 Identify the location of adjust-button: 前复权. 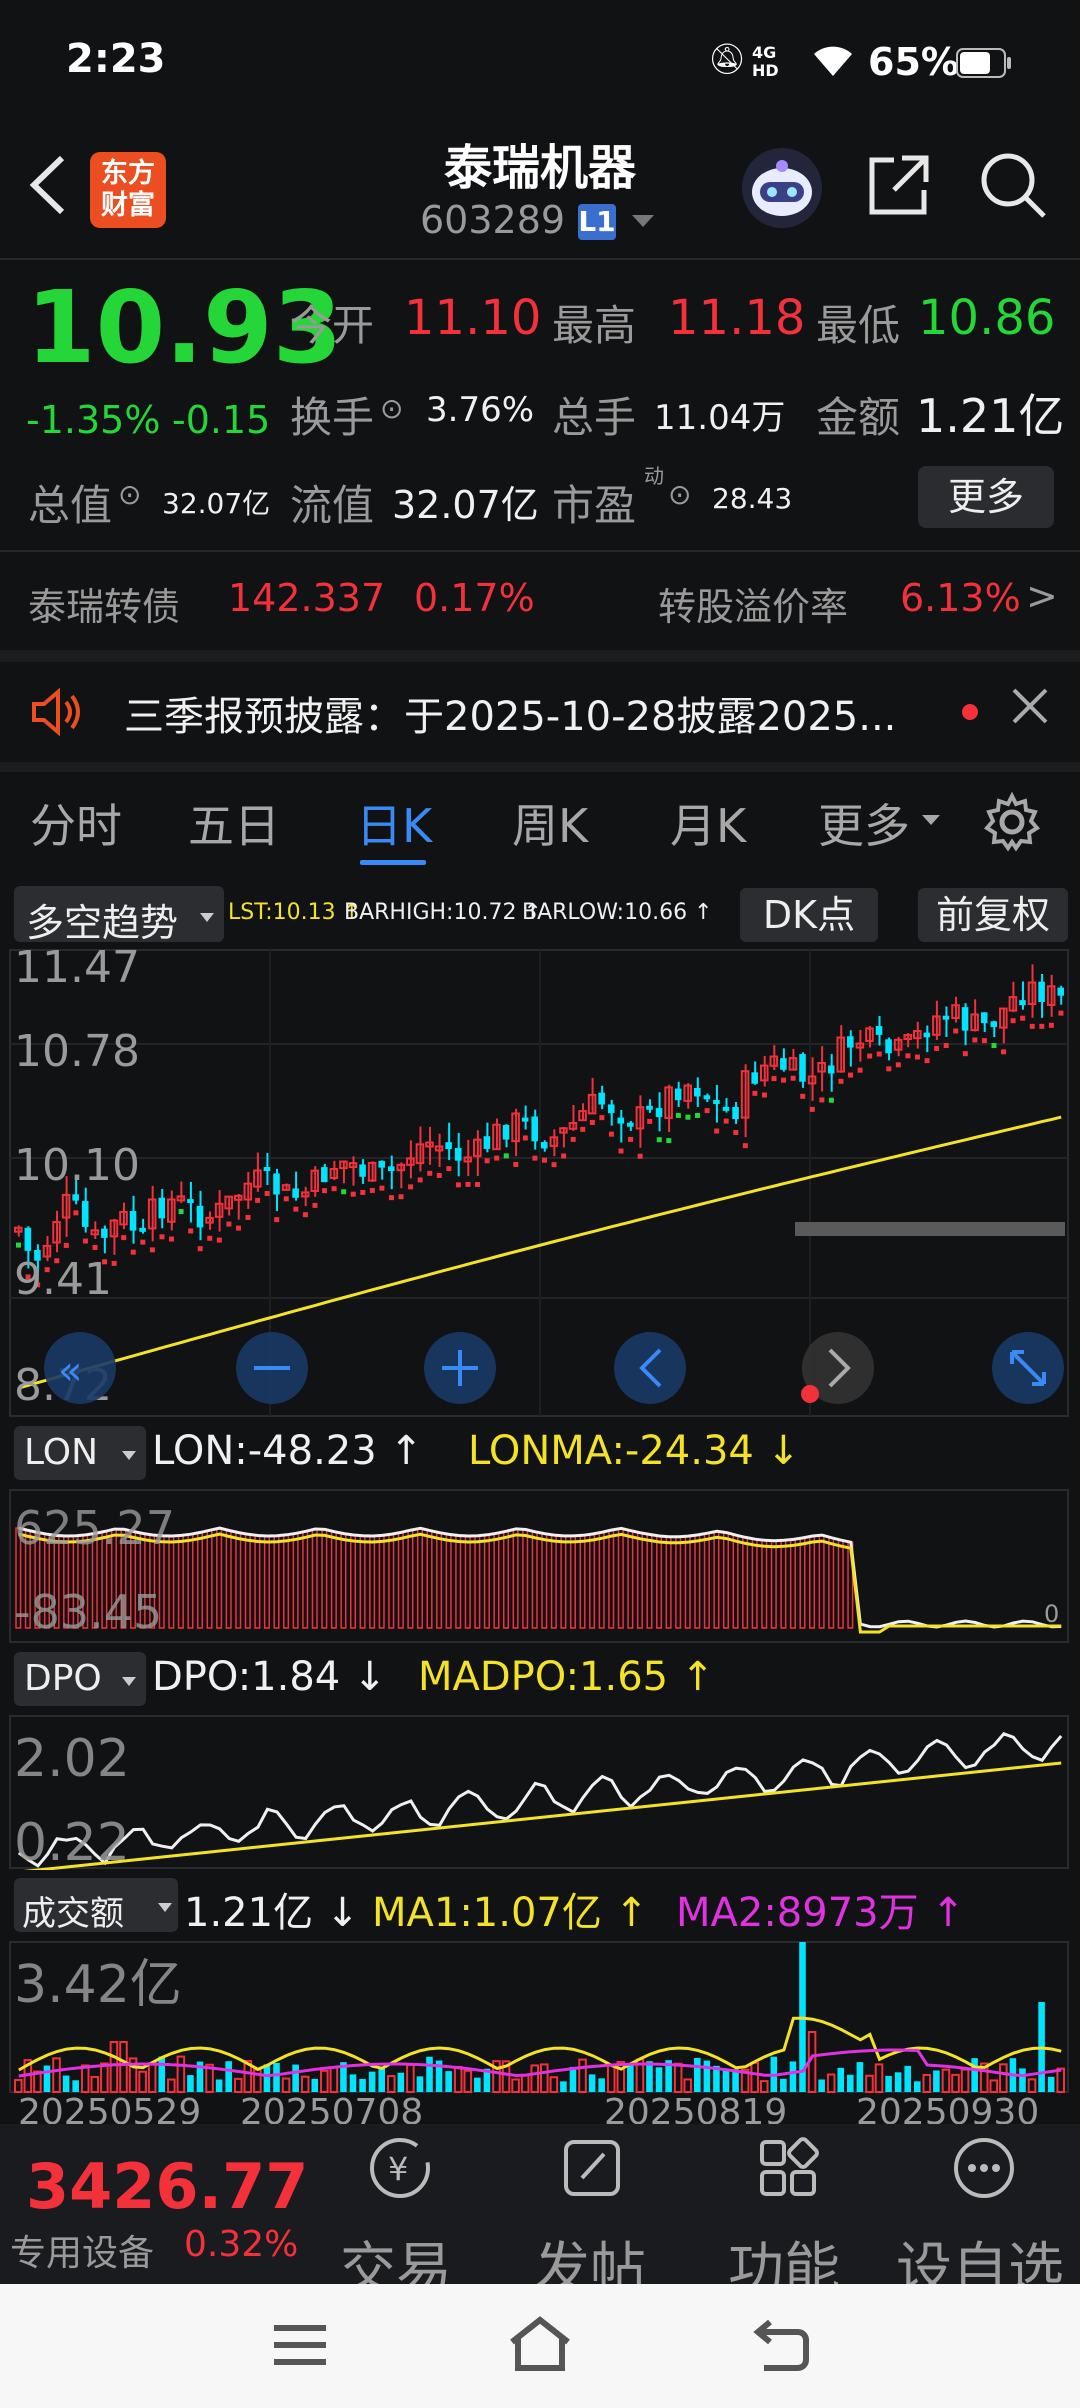
(993, 915).